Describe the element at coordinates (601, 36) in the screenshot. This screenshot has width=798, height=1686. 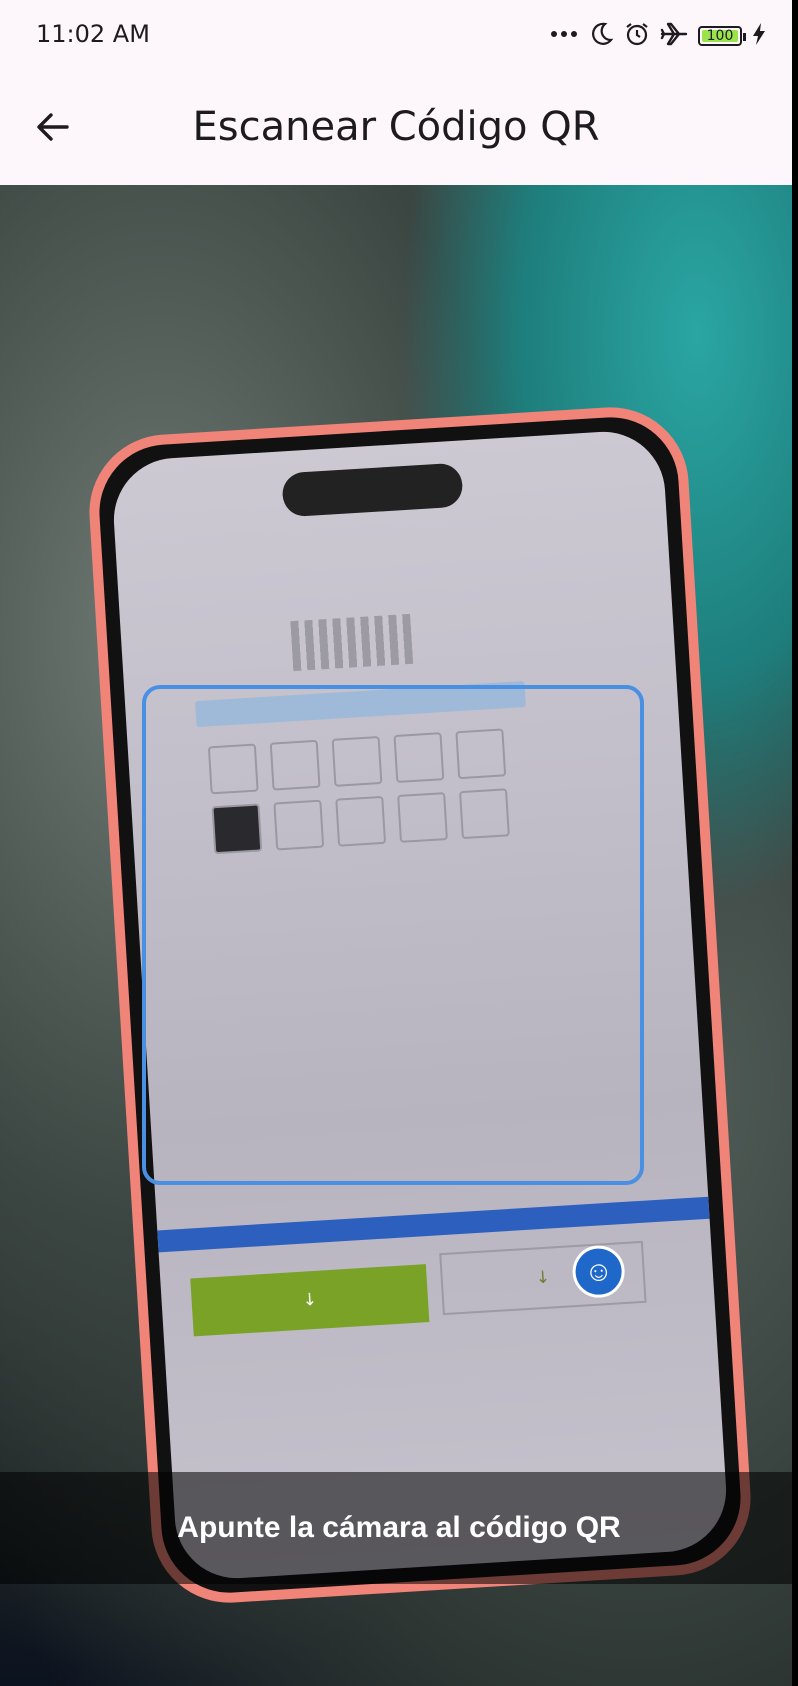
I see `moon-icon` at that location.